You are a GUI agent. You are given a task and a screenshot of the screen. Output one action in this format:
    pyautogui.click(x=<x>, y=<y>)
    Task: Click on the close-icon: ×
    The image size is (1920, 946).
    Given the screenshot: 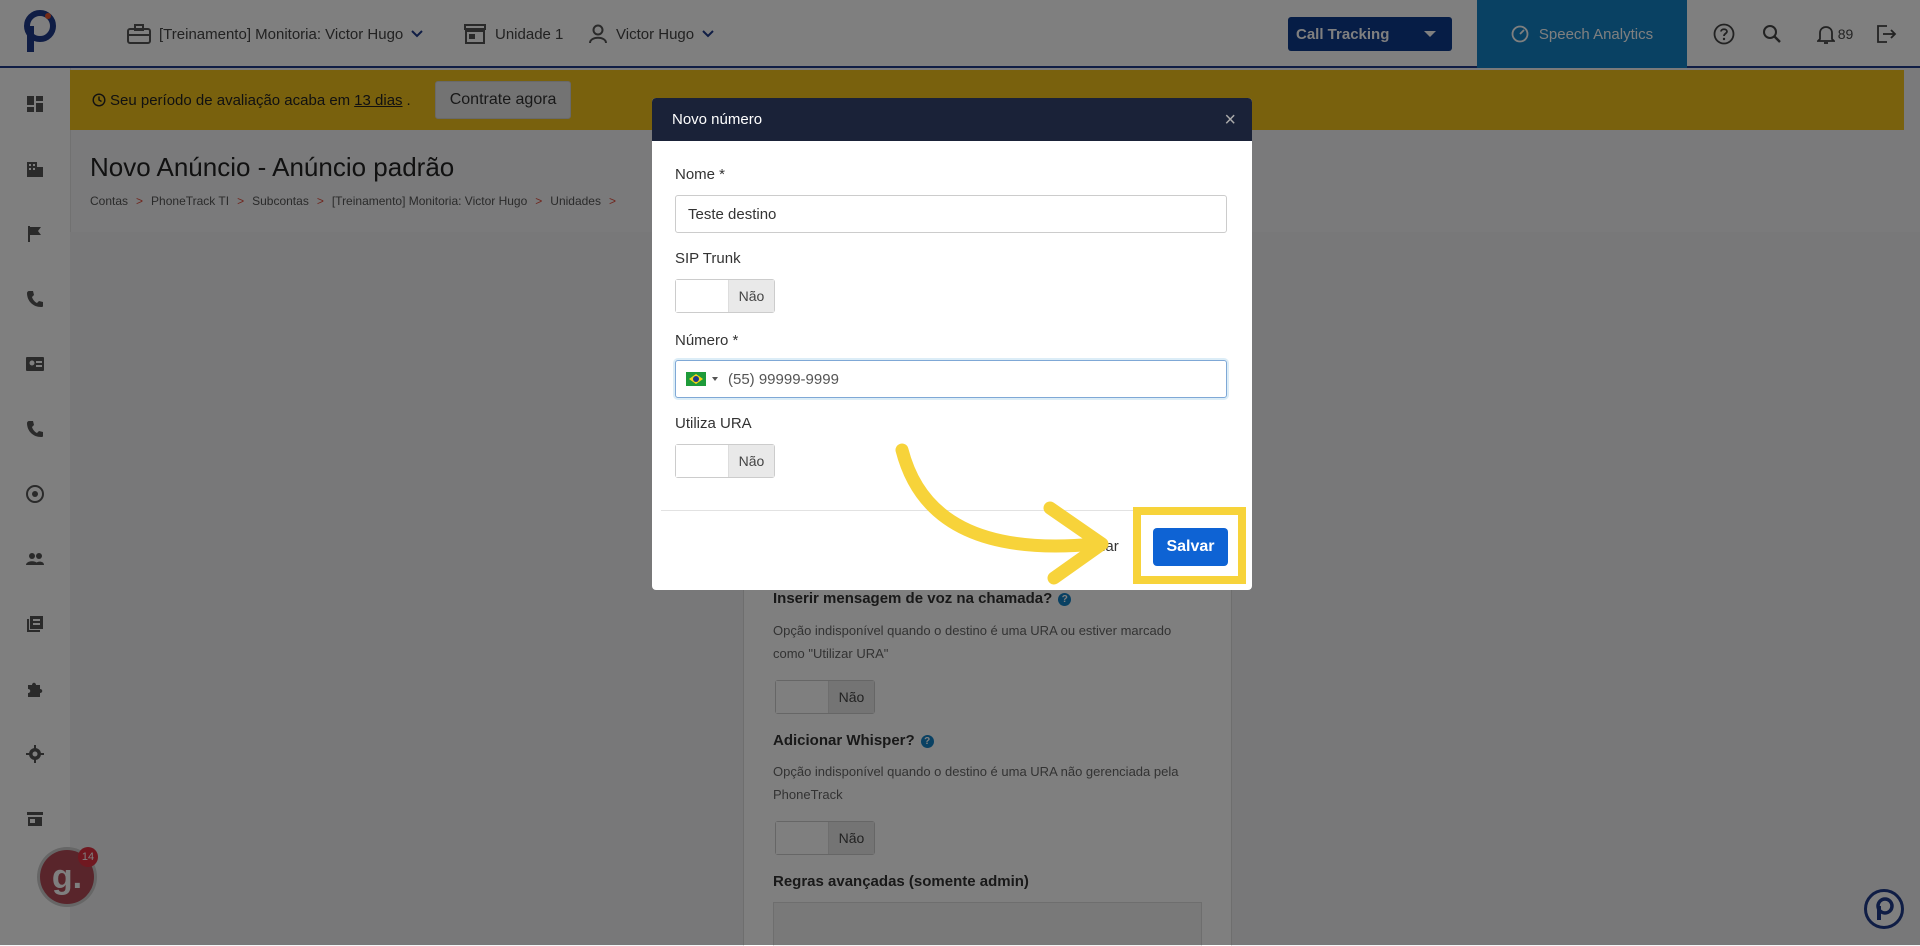 What is the action you would take?
    pyautogui.click(x=1230, y=120)
    